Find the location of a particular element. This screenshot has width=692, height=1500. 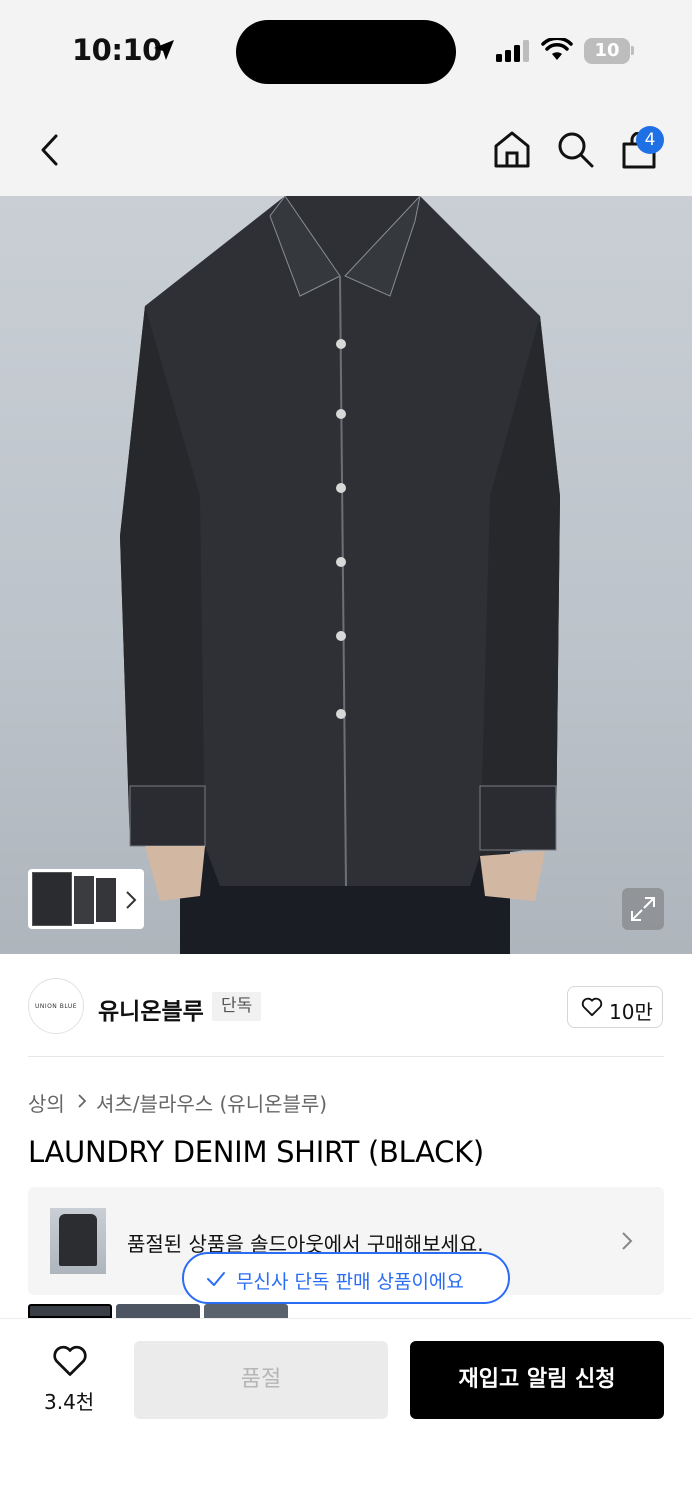

breadcrumb-category: 상의 is located at coordinates (46, 1102).